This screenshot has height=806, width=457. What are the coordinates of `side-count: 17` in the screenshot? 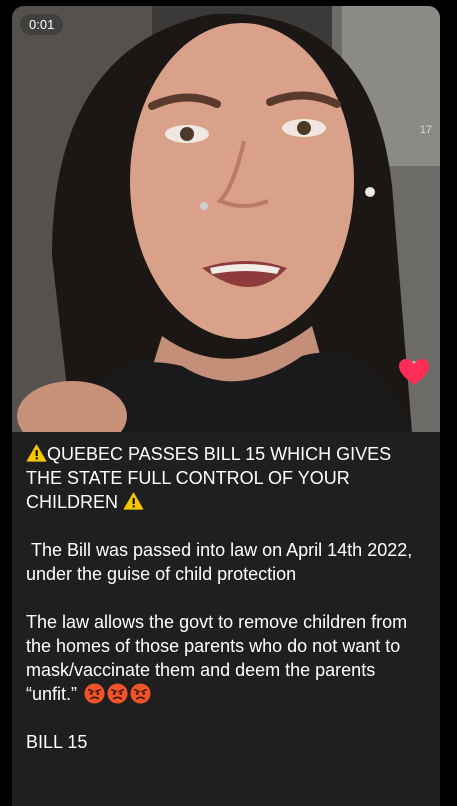 It's located at (425, 130).